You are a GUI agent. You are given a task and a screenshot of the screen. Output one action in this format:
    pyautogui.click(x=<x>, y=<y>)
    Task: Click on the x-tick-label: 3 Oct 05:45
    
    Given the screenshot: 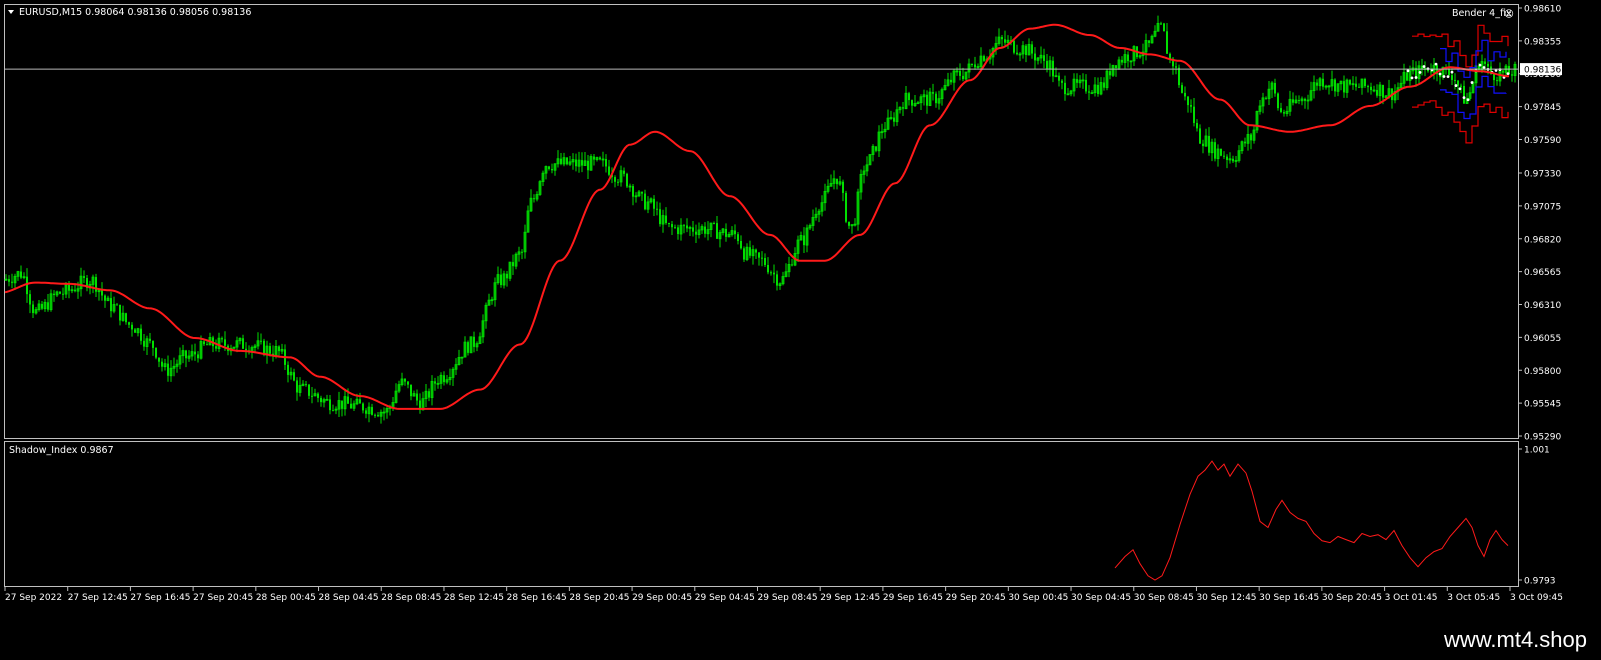 What is the action you would take?
    pyautogui.click(x=1473, y=598)
    